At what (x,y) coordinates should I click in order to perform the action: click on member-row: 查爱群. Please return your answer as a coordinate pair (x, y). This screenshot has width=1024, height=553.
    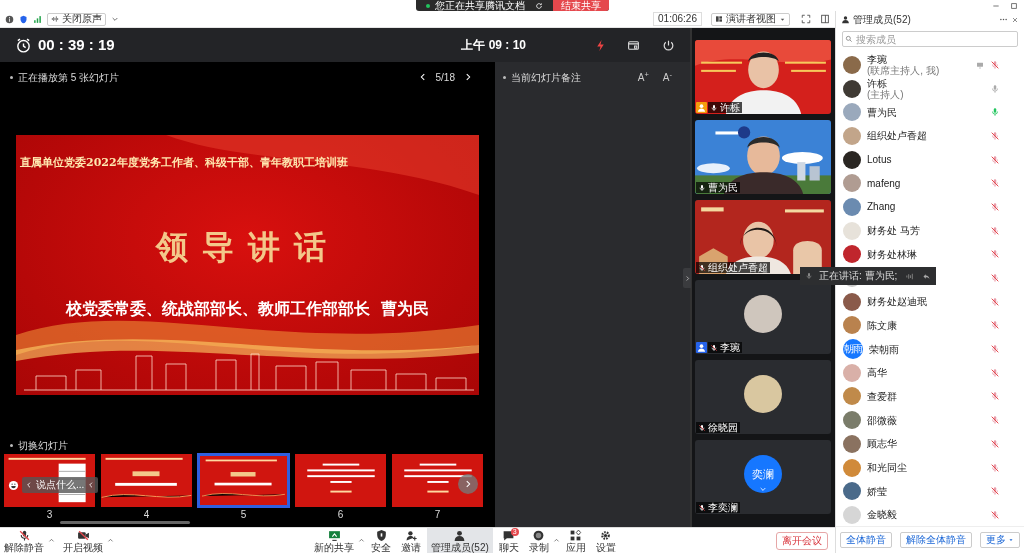
    Looking at the image, I should click on (930, 396).